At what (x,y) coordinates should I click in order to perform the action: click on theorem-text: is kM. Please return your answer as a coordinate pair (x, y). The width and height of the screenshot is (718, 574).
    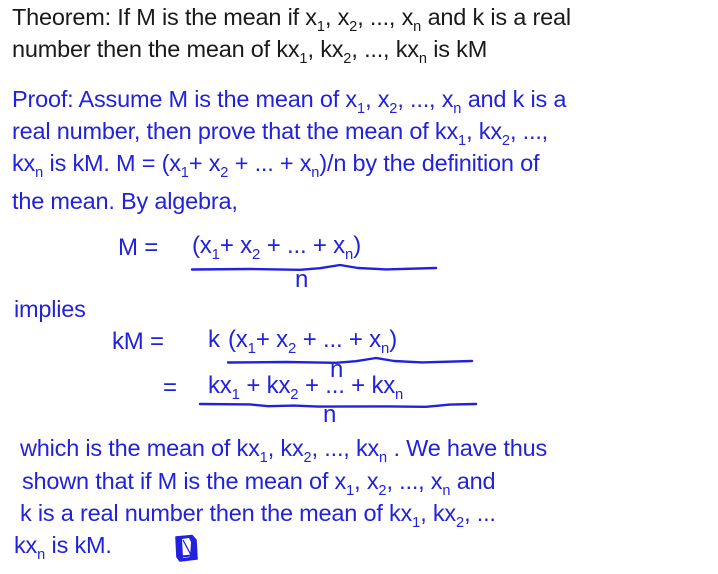
    Looking at the image, I should click on (457, 49).